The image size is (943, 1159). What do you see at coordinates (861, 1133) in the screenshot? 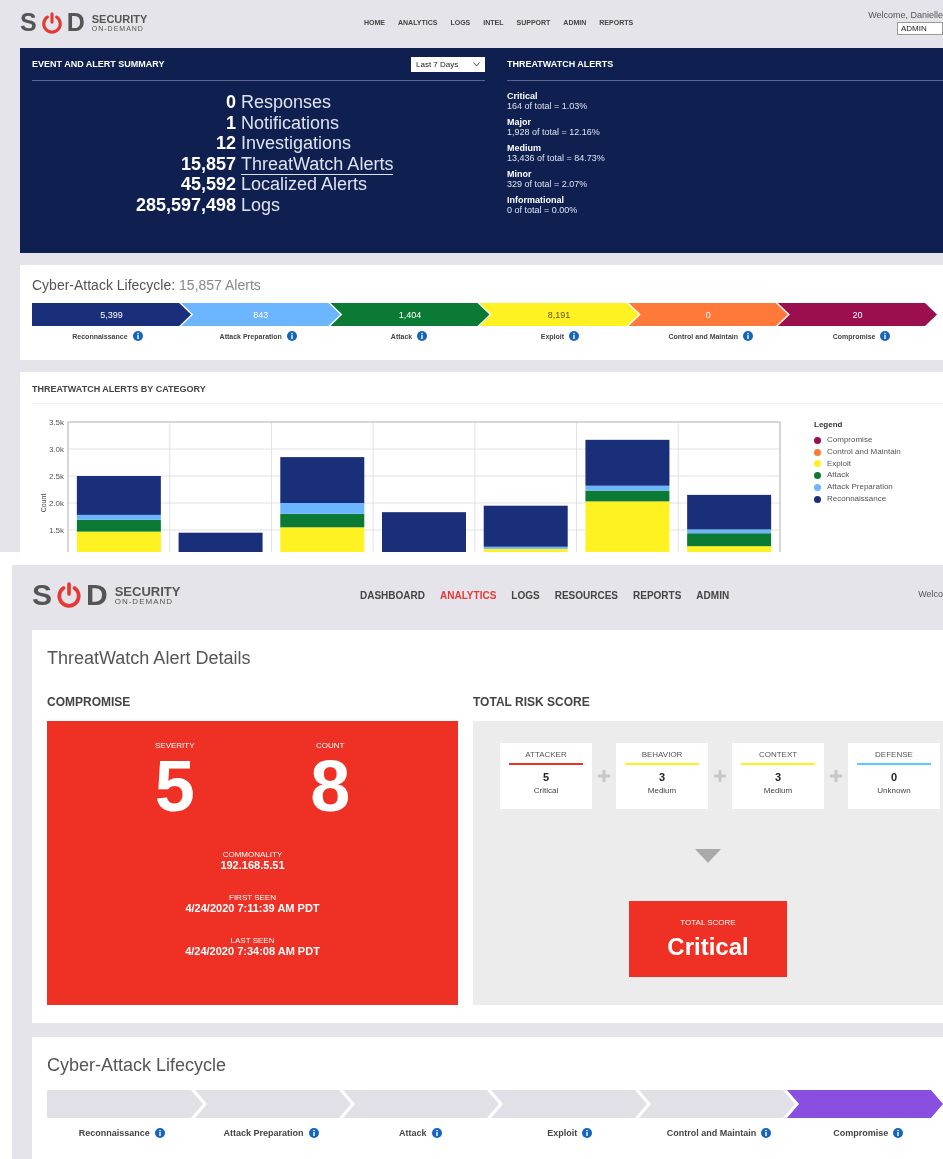
I see `stage-label: Compromise` at bounding box center [861, 1133].